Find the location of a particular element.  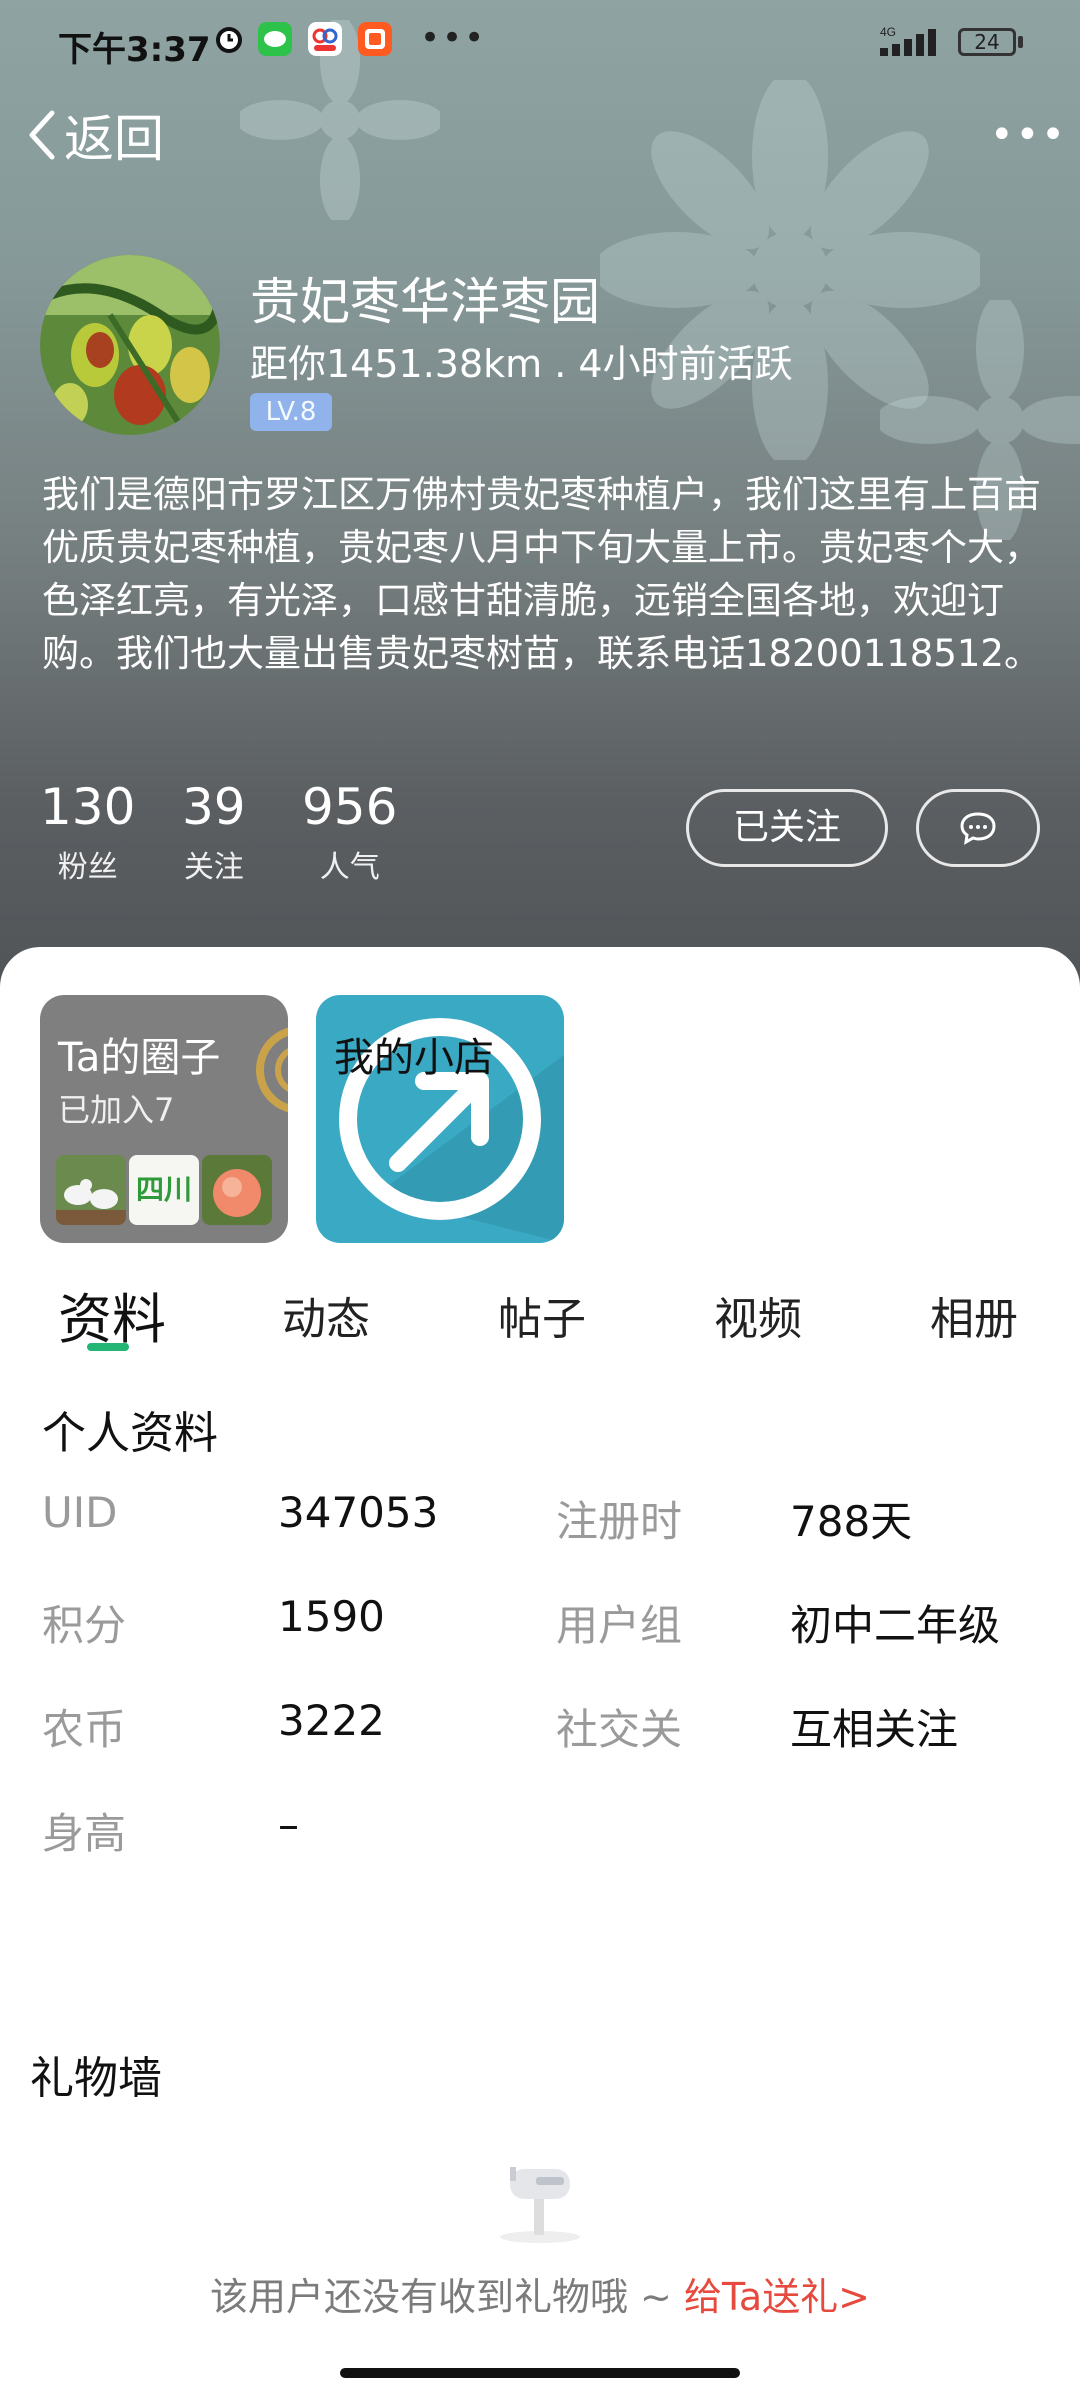

stat-fans-label: 粉丝 is located at coordinates (87, 867).